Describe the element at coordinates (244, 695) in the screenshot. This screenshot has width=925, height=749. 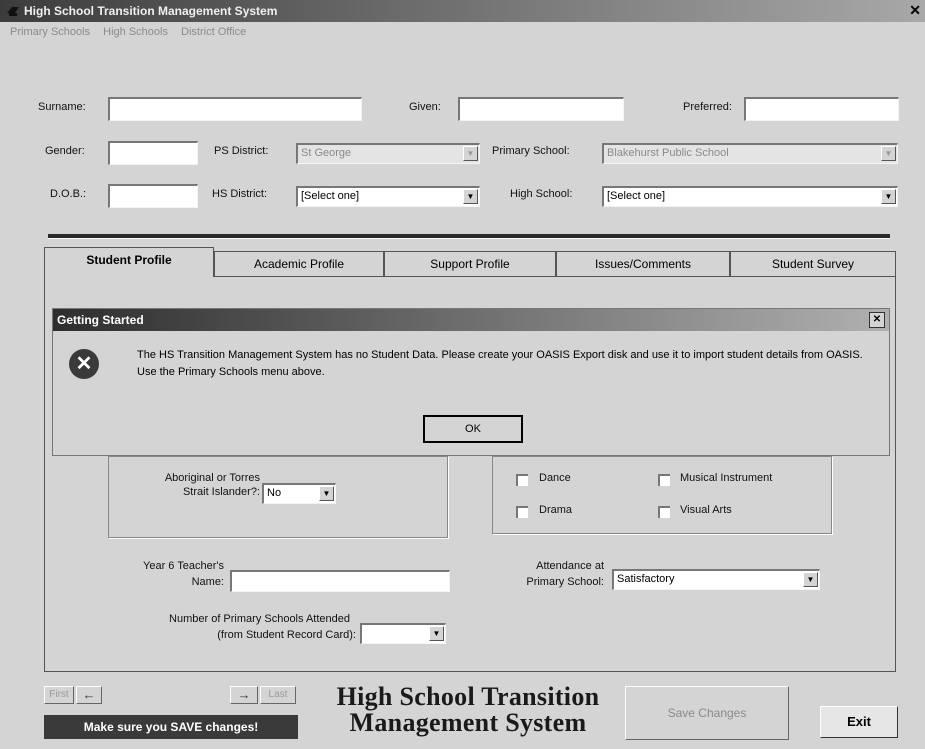
I see `arrow-right-icon: →` at that location.